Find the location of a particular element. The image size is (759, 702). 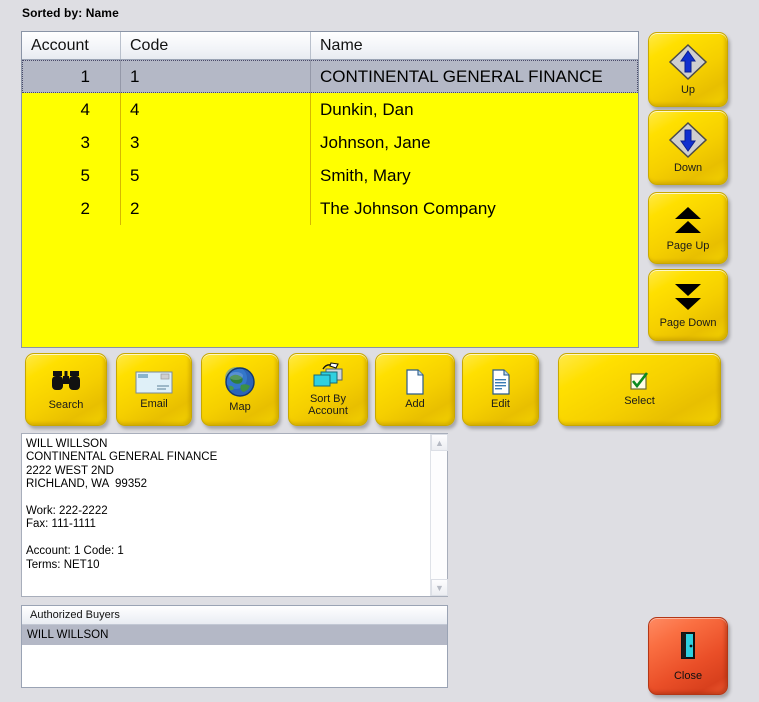

cell-code: 5 is located at coordinates (216, 175).